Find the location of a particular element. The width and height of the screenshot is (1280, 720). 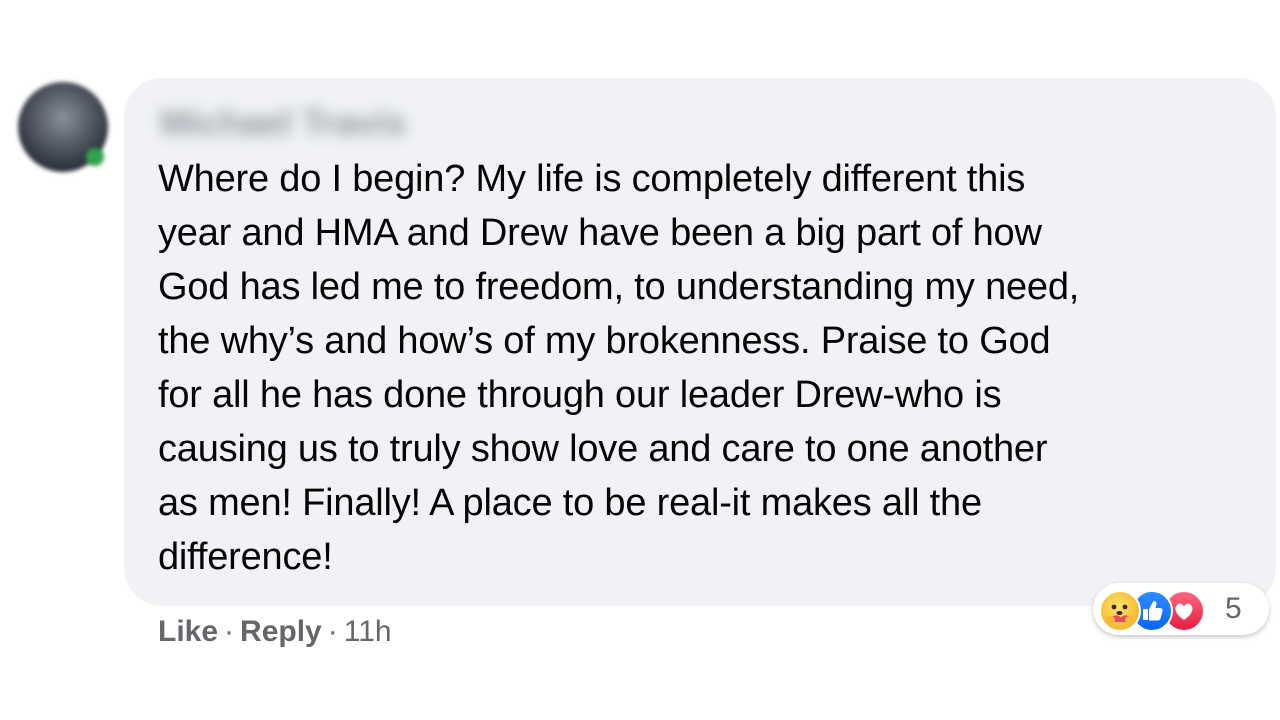

comment-actions: Like · Reply · 11h is located at coordinates (275, 632).